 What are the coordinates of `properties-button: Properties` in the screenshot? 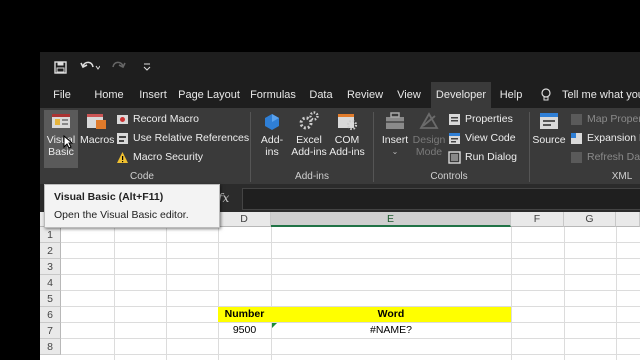 It's located at (480, 119).